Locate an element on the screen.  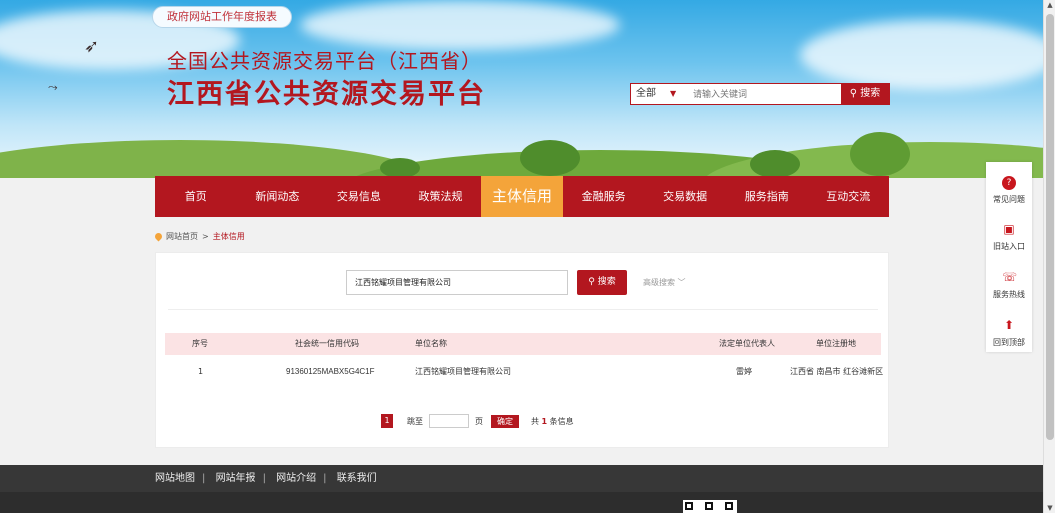
nav-item-finance: 金融服务 is located at coordinates (604, 196).